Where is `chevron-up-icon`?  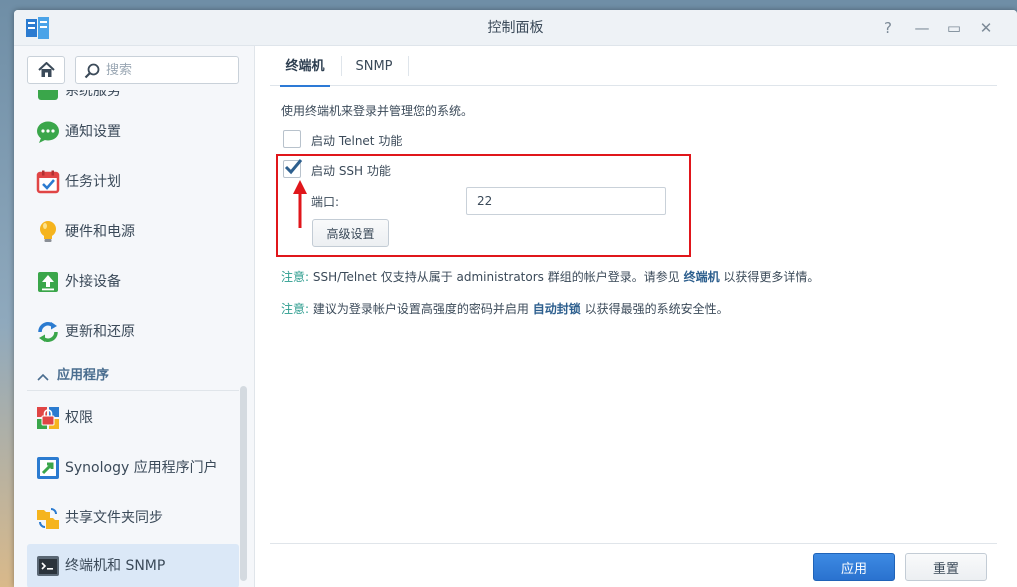 chevron-up-icon is located at coordinates (43, 377).